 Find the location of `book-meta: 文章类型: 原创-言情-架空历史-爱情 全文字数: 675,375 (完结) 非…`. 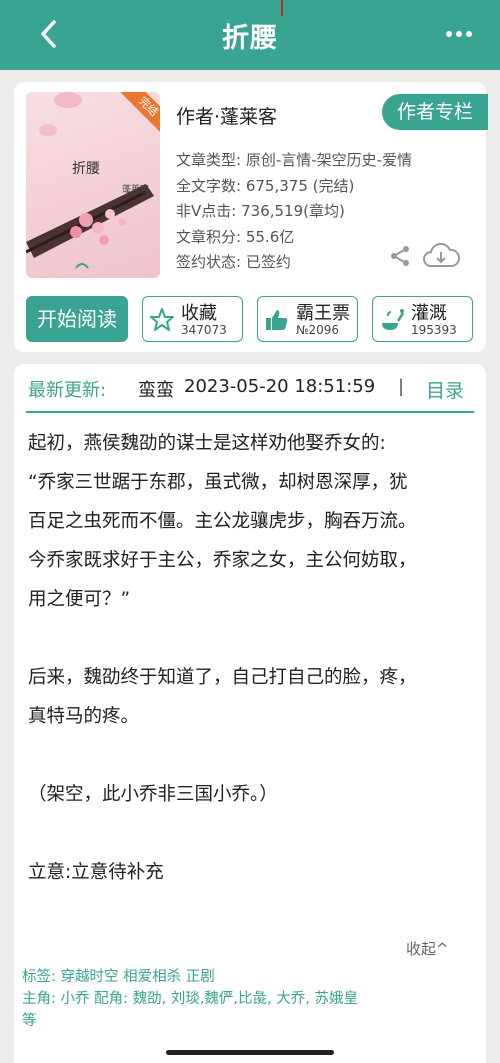

book-meta: 文章类型: 原创-言情-架空历史-爱情 全文字数: 675,375 (完结) 非… is located at coordinates (294, 212).